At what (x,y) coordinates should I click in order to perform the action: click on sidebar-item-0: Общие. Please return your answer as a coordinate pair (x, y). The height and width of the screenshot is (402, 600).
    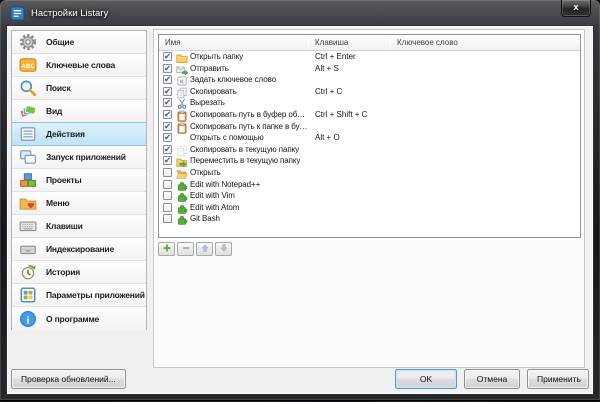
    Looking at the image, I should click on (79, 42).